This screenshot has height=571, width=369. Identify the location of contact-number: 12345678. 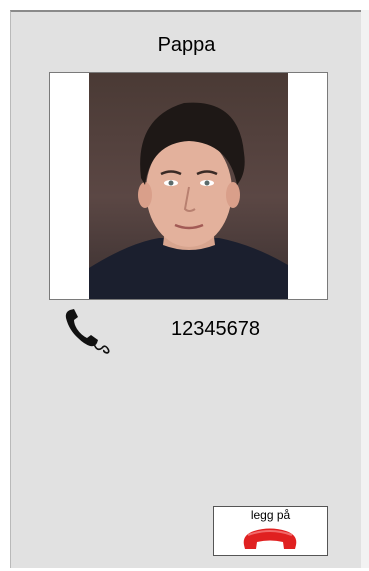
(215, 329).